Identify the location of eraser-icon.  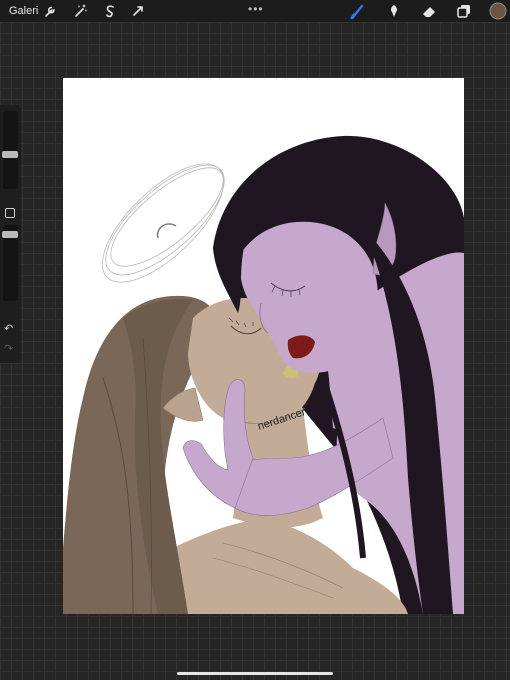
(429, 11).